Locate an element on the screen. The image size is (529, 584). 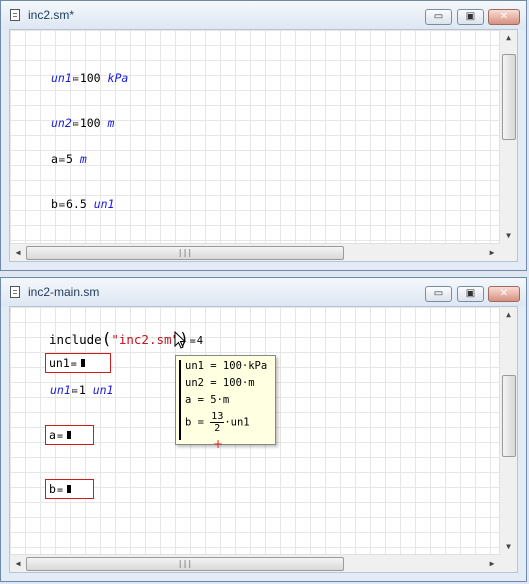
tooltip-line-un1: un1 = 100·kPa is located at coordinates (226, 366).